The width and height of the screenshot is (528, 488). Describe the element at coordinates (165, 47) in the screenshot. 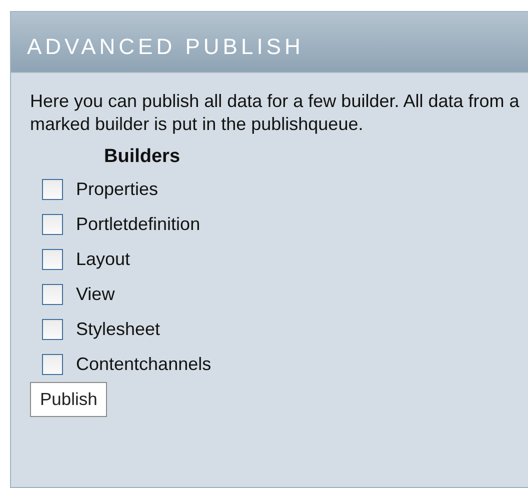

I see `panel-title: ADVANCED PUBLISH` at that location.